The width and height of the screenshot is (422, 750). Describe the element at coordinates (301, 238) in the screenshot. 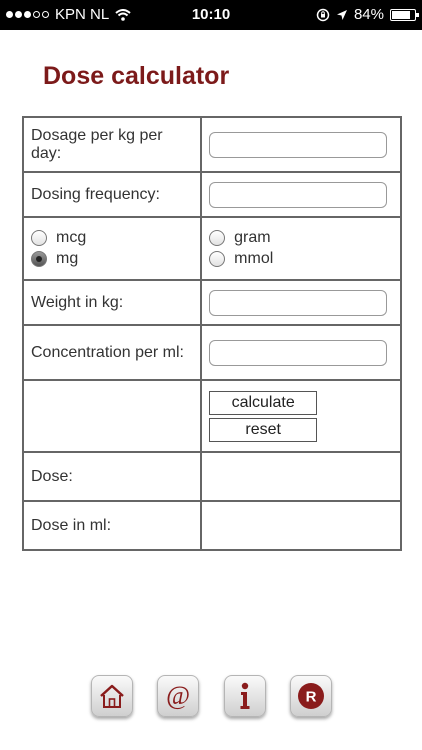

I see `unit-option-gram: gram` at that location.